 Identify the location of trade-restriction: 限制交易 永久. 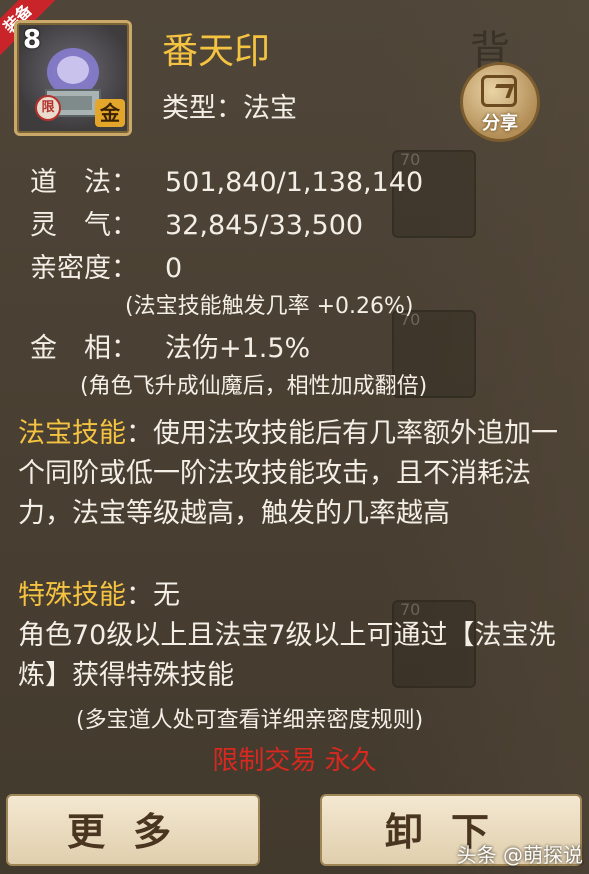
(294, 761).